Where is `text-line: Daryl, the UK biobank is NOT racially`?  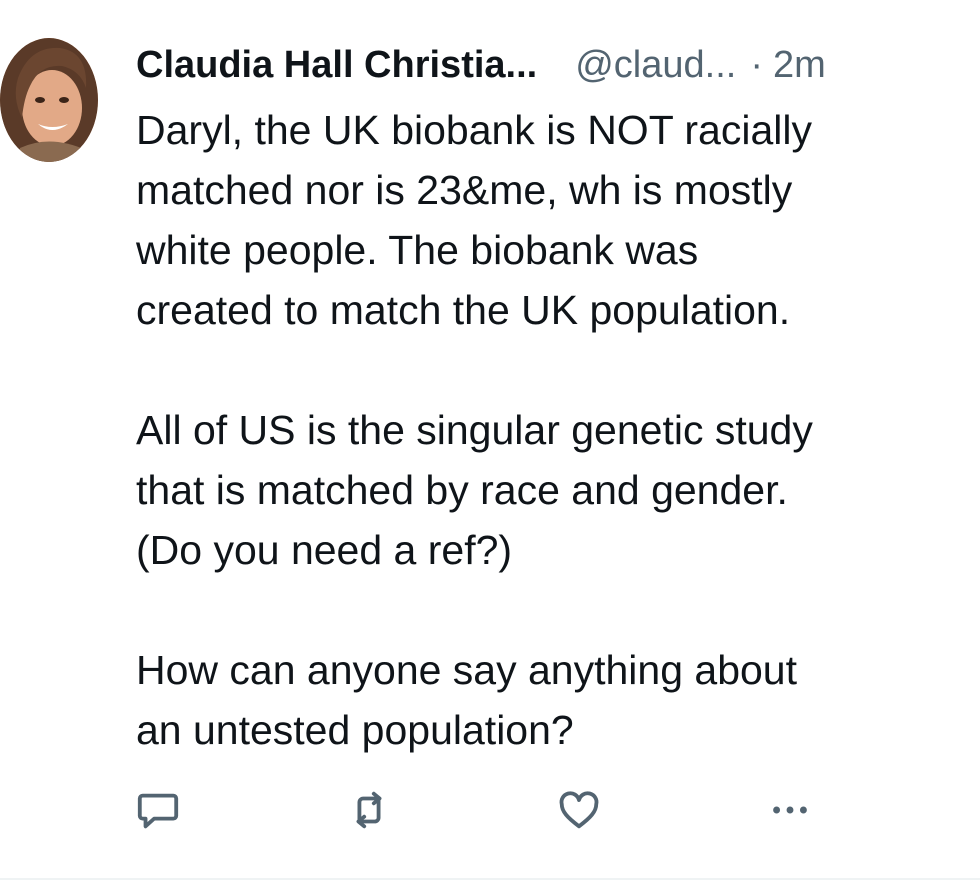
text-line: Daryl, the UK biobank is NOT racially is located at coordinates (474, 130).